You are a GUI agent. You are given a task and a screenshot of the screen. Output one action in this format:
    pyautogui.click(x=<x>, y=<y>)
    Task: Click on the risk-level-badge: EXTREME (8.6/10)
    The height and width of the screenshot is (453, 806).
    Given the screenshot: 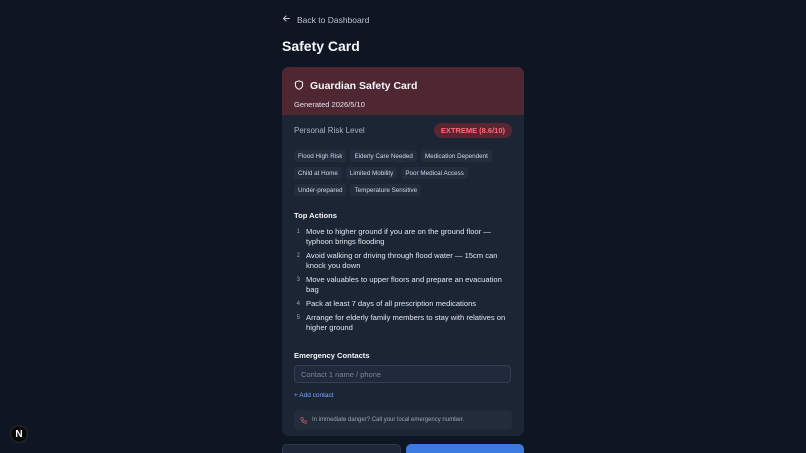 What is the action you would take?
    pyautogui.click(x=472, y=130)
    